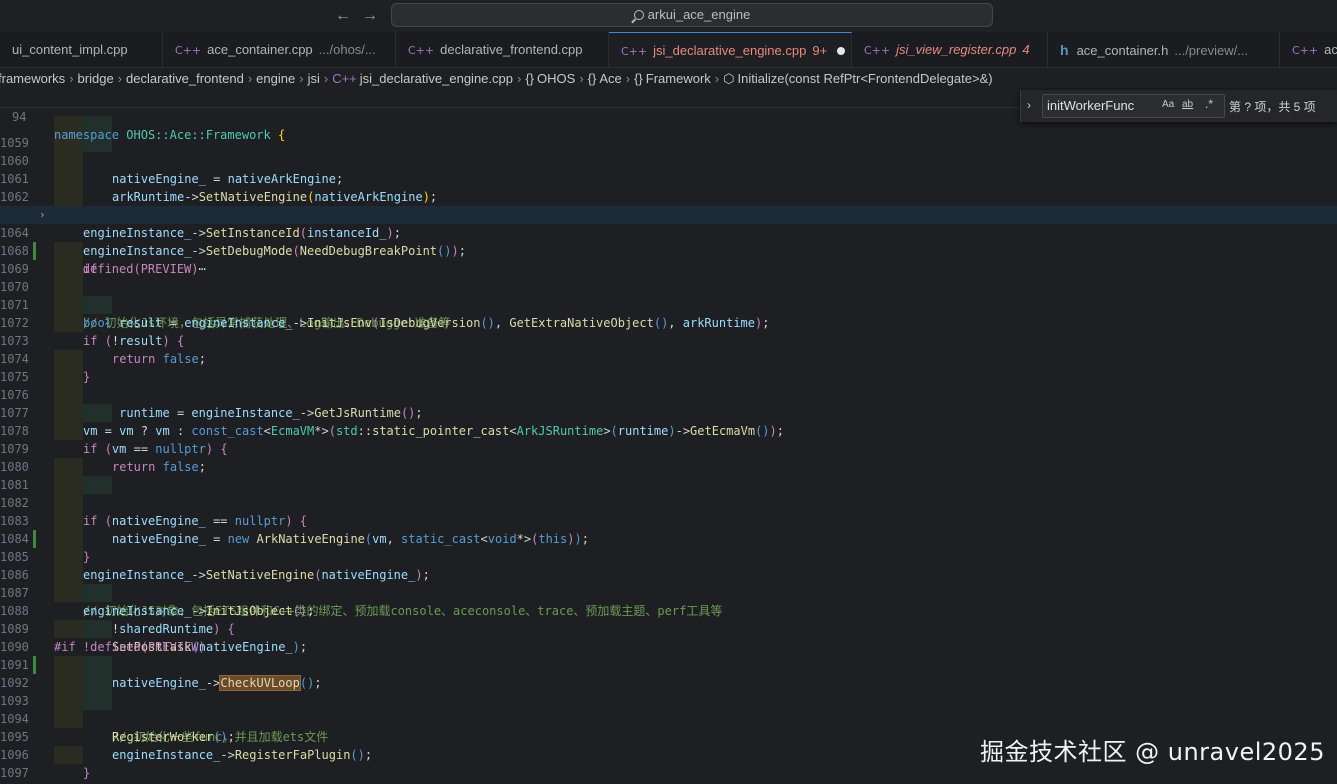 The width and height of the screenshot is (1337, 784). Describe the element at coordinates (19, 117) in the screenshot. I see `line-number: 94` at that location.